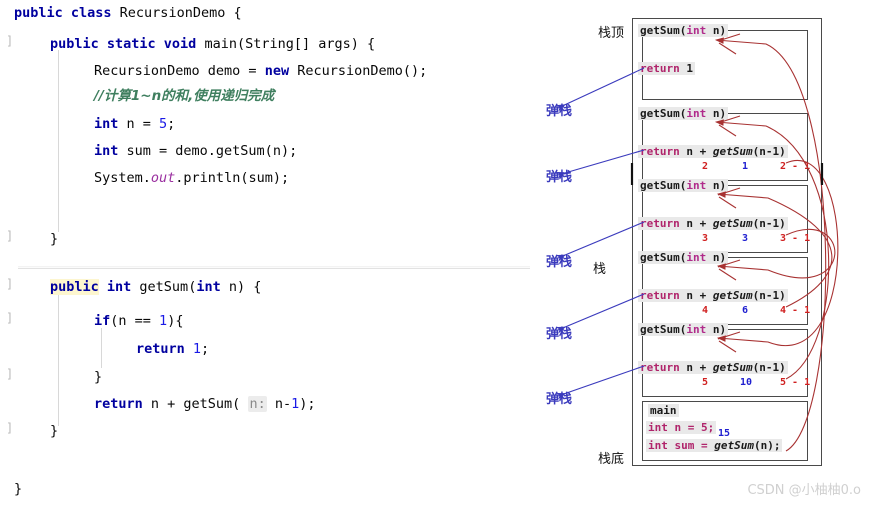  I want to click on code-token: new, so click(281, 71).